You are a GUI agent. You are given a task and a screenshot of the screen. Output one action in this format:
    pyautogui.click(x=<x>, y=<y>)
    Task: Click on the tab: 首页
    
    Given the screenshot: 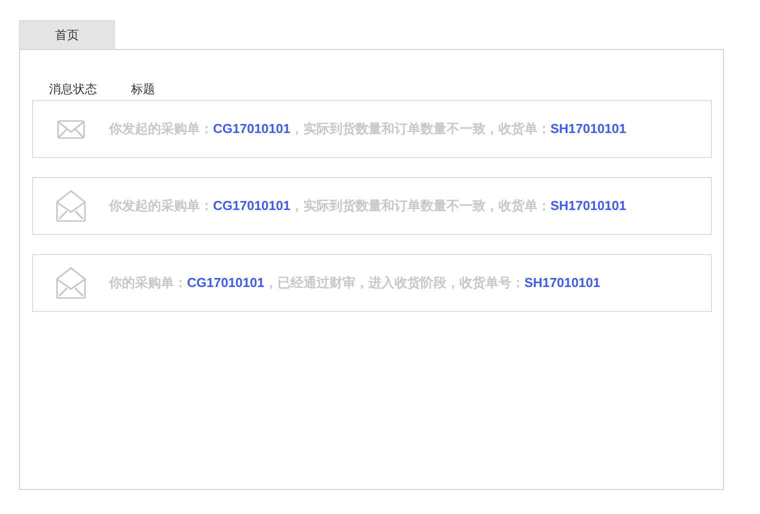 What is the action you would take?
    pyautogui.click(x=67, y=34)
    